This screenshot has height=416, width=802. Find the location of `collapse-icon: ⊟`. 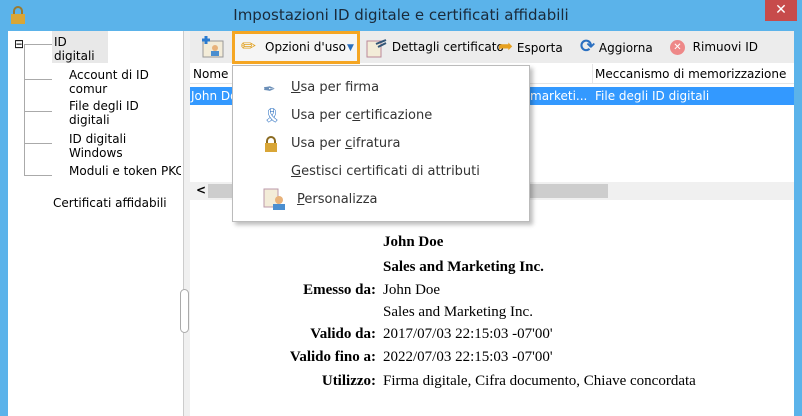

collapse-icon: ⊟ is located at coordinates (19, 44).